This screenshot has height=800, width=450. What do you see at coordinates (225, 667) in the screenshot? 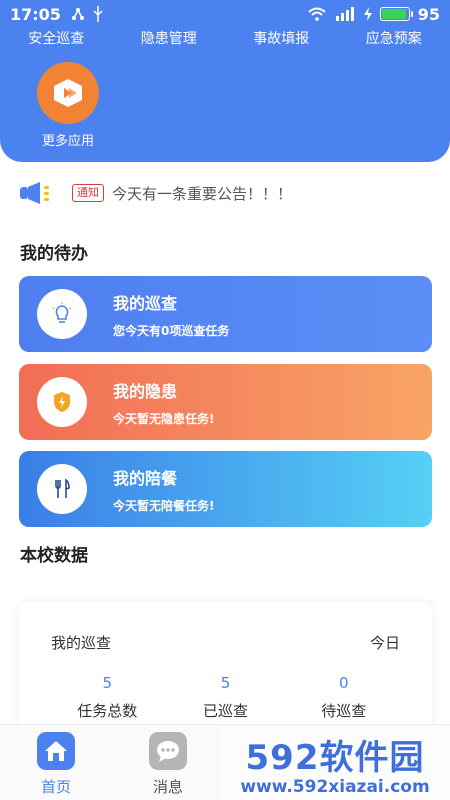
I see `patrol-stats-card: 我的巡查 今日 5 任务总数 5 已巡查 0 待巡查` at bounding box center [225, 667].